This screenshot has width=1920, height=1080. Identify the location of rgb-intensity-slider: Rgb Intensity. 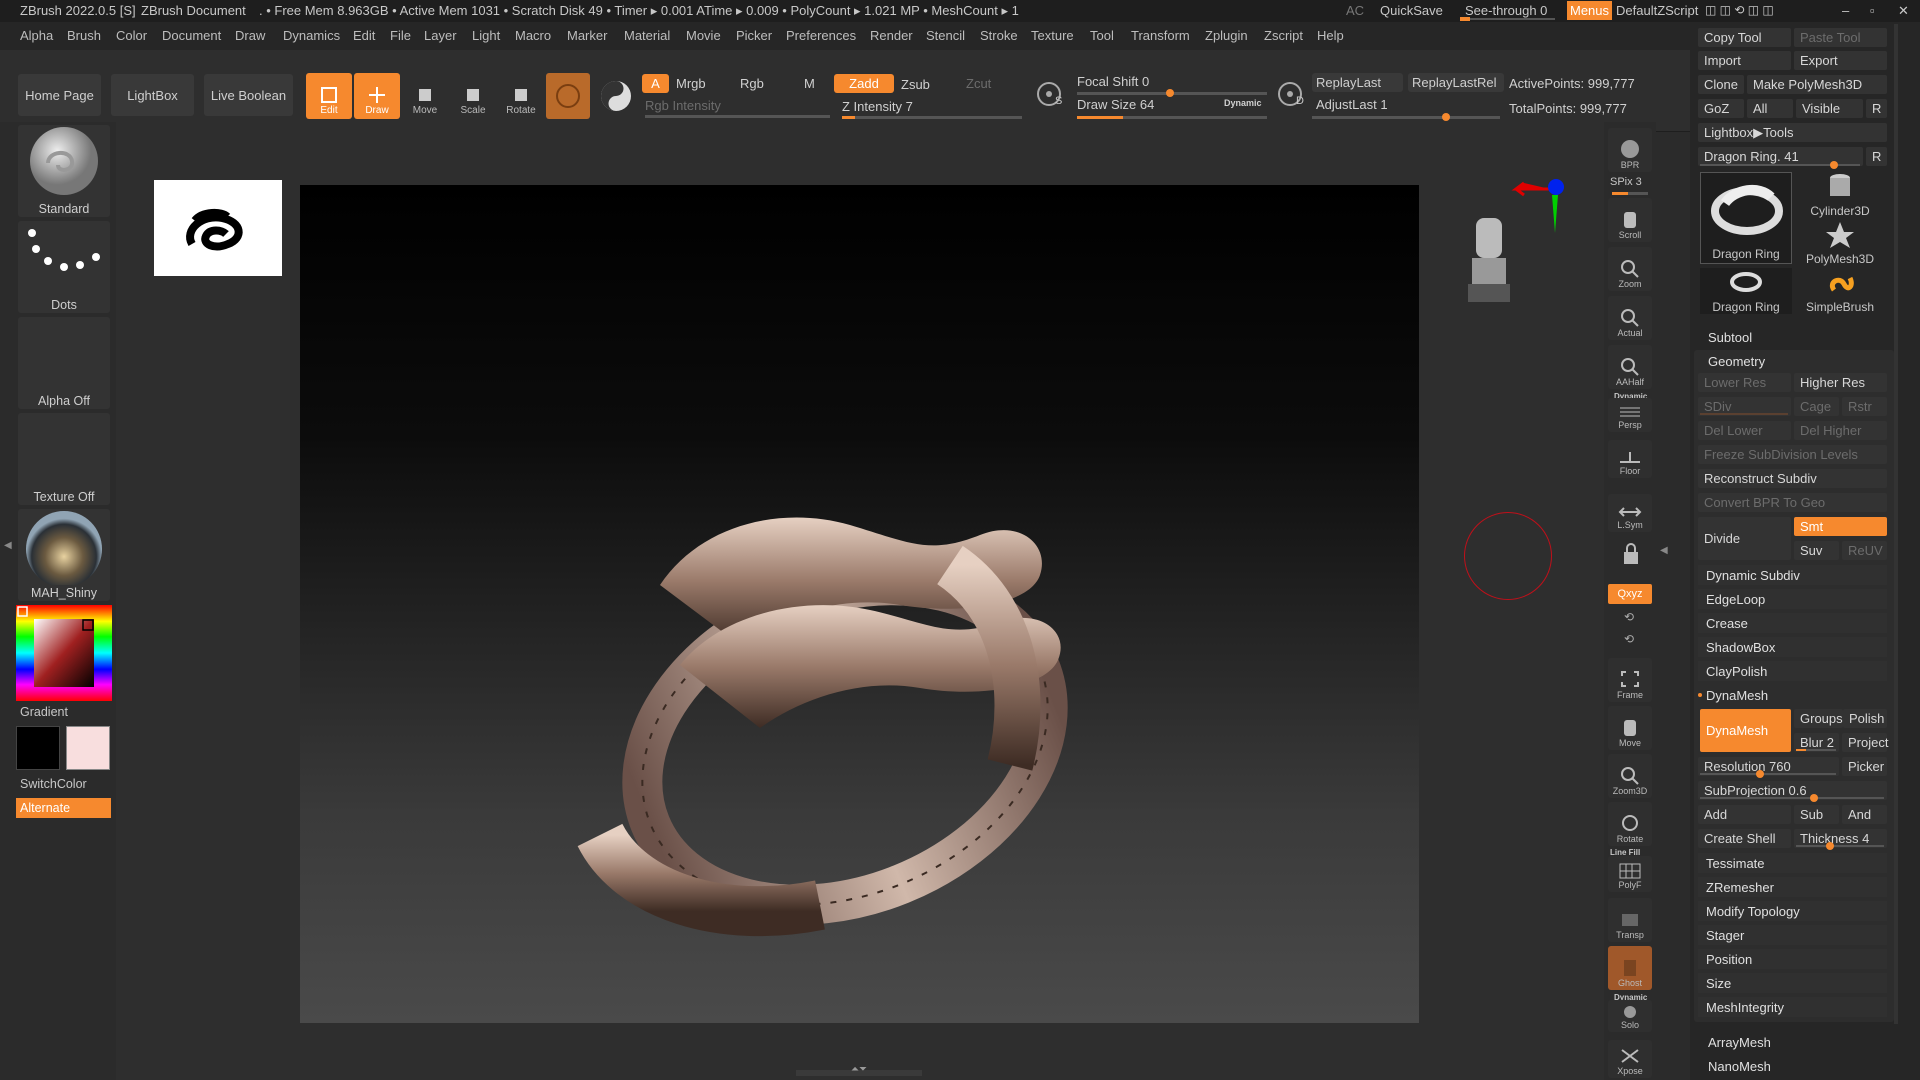
(683, 105).